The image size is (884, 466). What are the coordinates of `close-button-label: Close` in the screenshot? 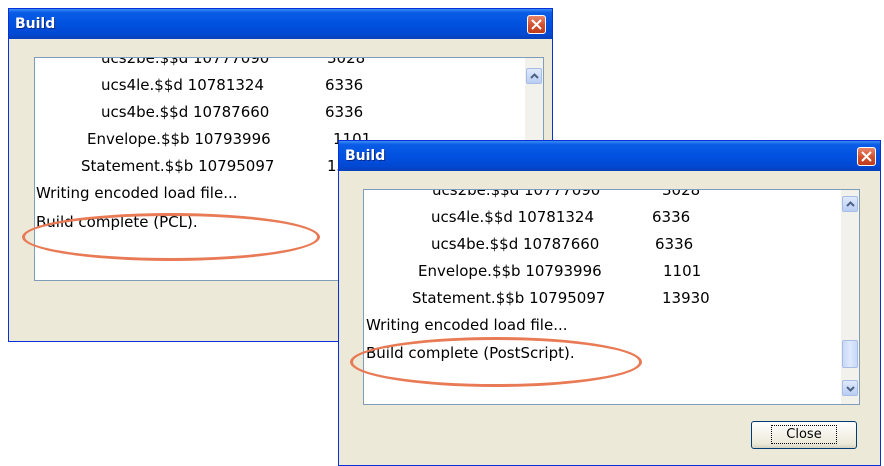 It's located at (804, 434).